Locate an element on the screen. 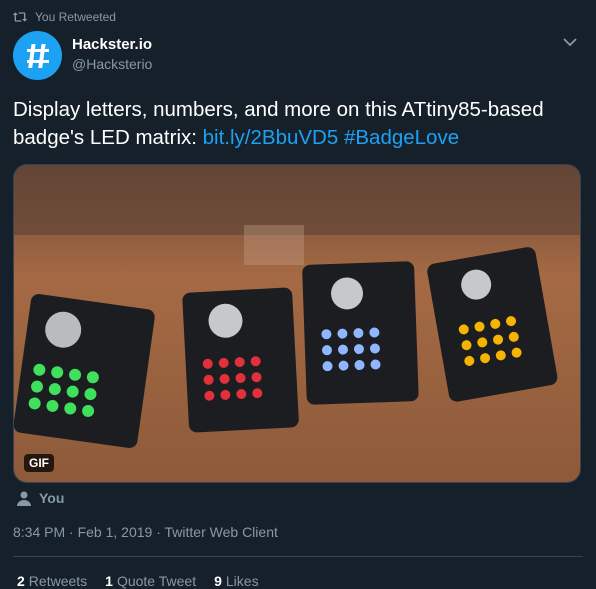  retweet-context: You Retweeted is located at coordinates (64, 17).